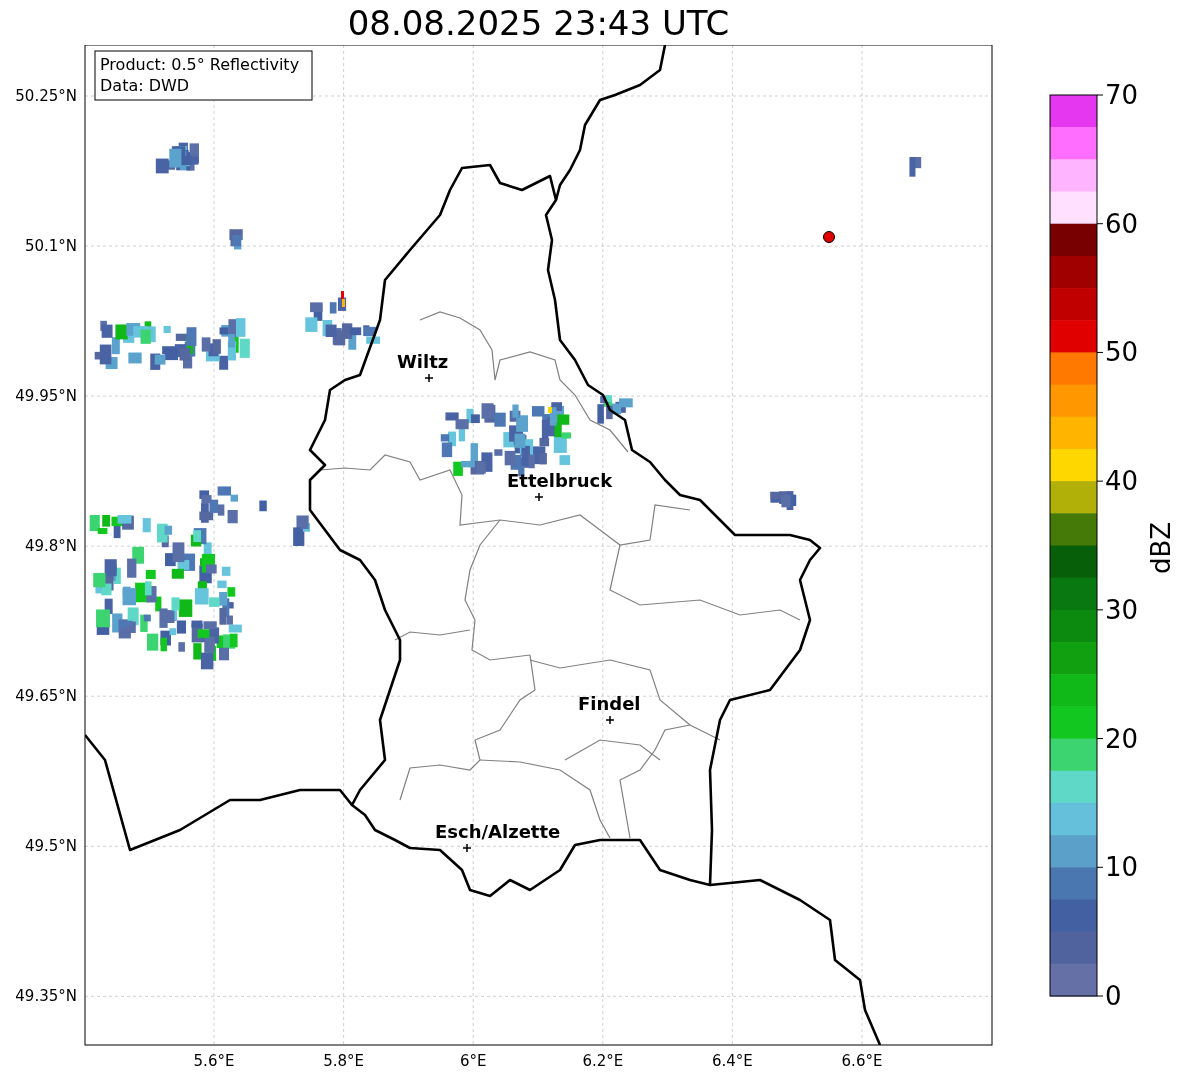 The width and height of the screenshot is (1184, 1081). Describe the element at coordinates (50, 246) in the screenshot. I see `latitude-label: 50.1°N` at that location.